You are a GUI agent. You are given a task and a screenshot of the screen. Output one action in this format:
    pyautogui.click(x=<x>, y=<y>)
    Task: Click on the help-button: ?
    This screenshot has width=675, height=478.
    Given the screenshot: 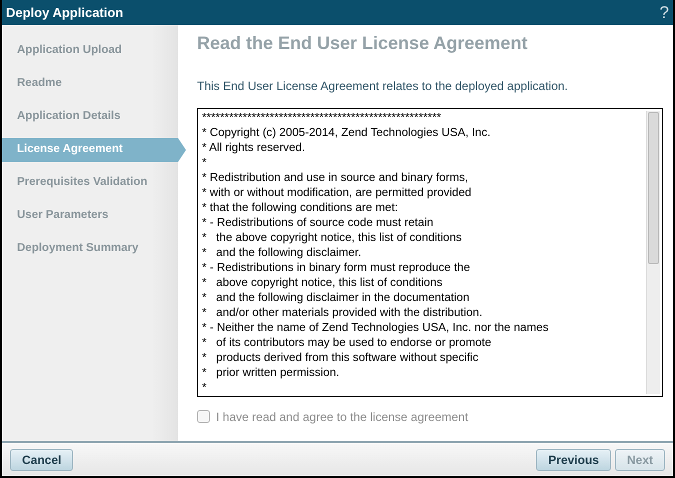 What is the action you would take?
    pyautogui.click(x=664, y=12)
    